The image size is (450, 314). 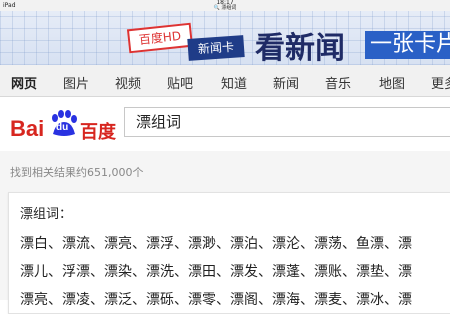 I want to click on baidu-logo: Bai du 百度, so click(x=64, y=124).